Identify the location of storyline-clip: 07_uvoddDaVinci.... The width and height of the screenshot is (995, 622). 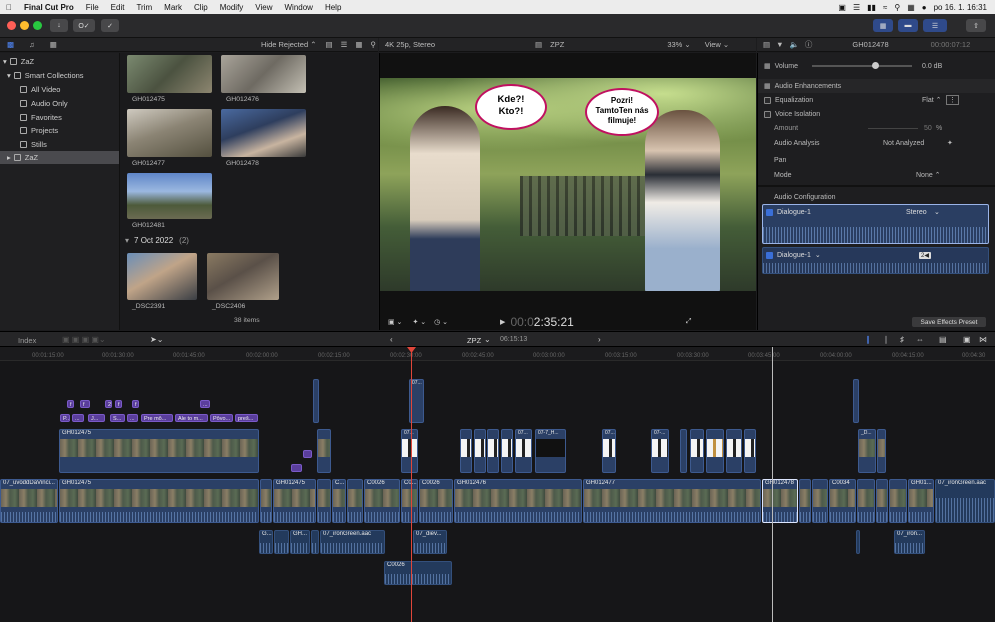
(29, 501).